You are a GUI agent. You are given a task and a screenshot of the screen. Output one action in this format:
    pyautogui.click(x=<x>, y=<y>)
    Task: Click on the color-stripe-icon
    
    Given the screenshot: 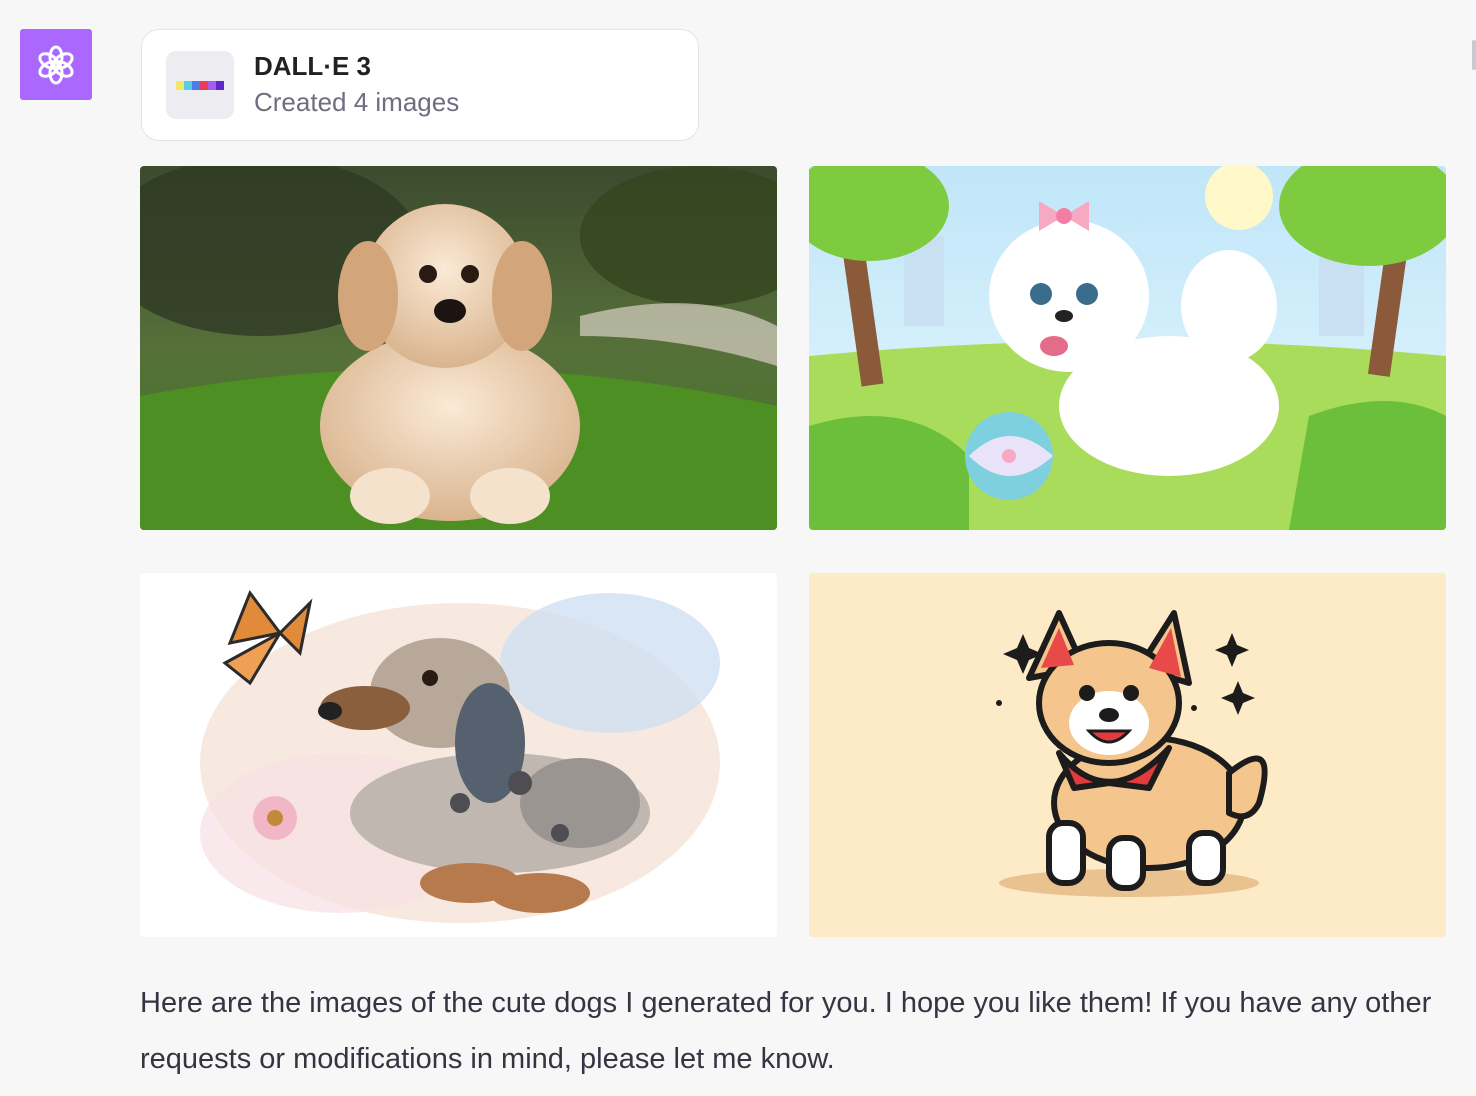 What is the action you would take?
    pyautogui.click(x=200, y=85)
    